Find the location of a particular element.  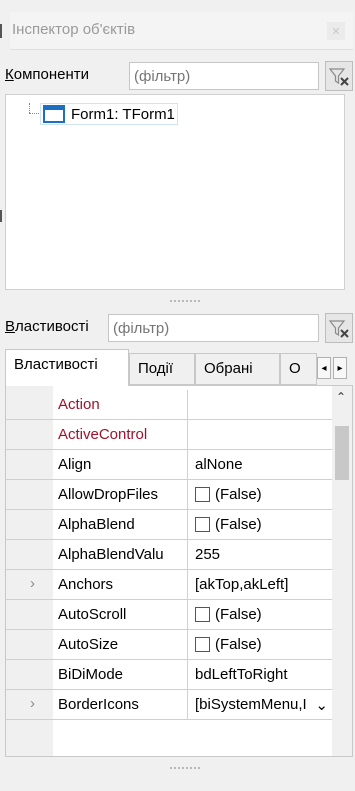

property-value: bdLeftToRight is located at coordinates (261, 674).